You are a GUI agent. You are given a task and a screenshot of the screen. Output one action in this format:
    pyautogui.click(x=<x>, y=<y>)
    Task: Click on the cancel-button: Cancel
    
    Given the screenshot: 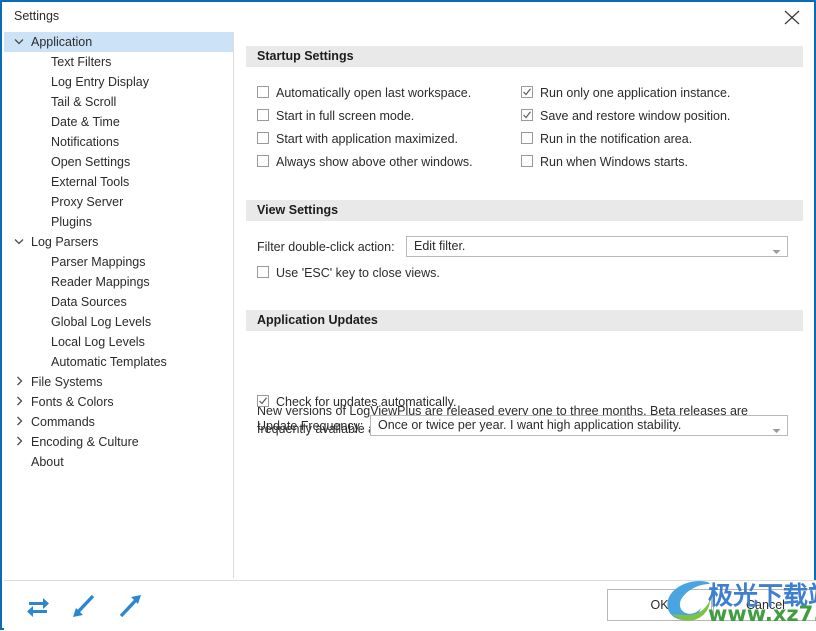 What is the action you would take?
    pyautogui.click(x=764, y=605)
    